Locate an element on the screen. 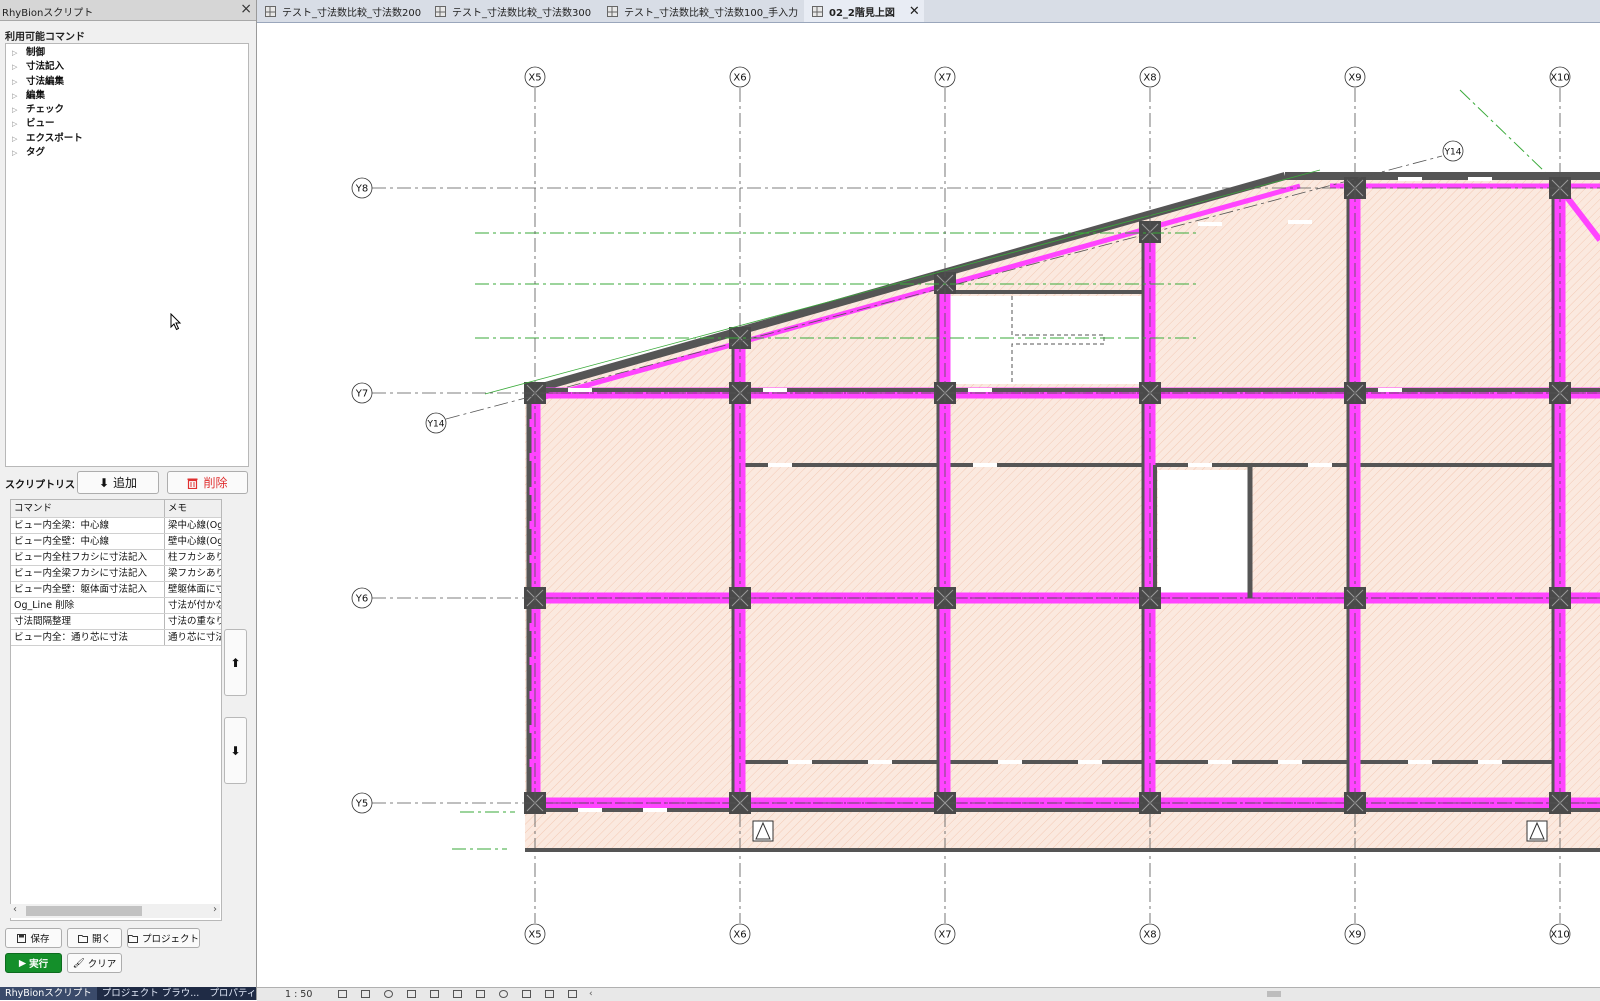 Image resolution: width=1600 pixels, height=1001 pixels. tree-item-control: ▷ 制御 is located at coordinates (127, 53).